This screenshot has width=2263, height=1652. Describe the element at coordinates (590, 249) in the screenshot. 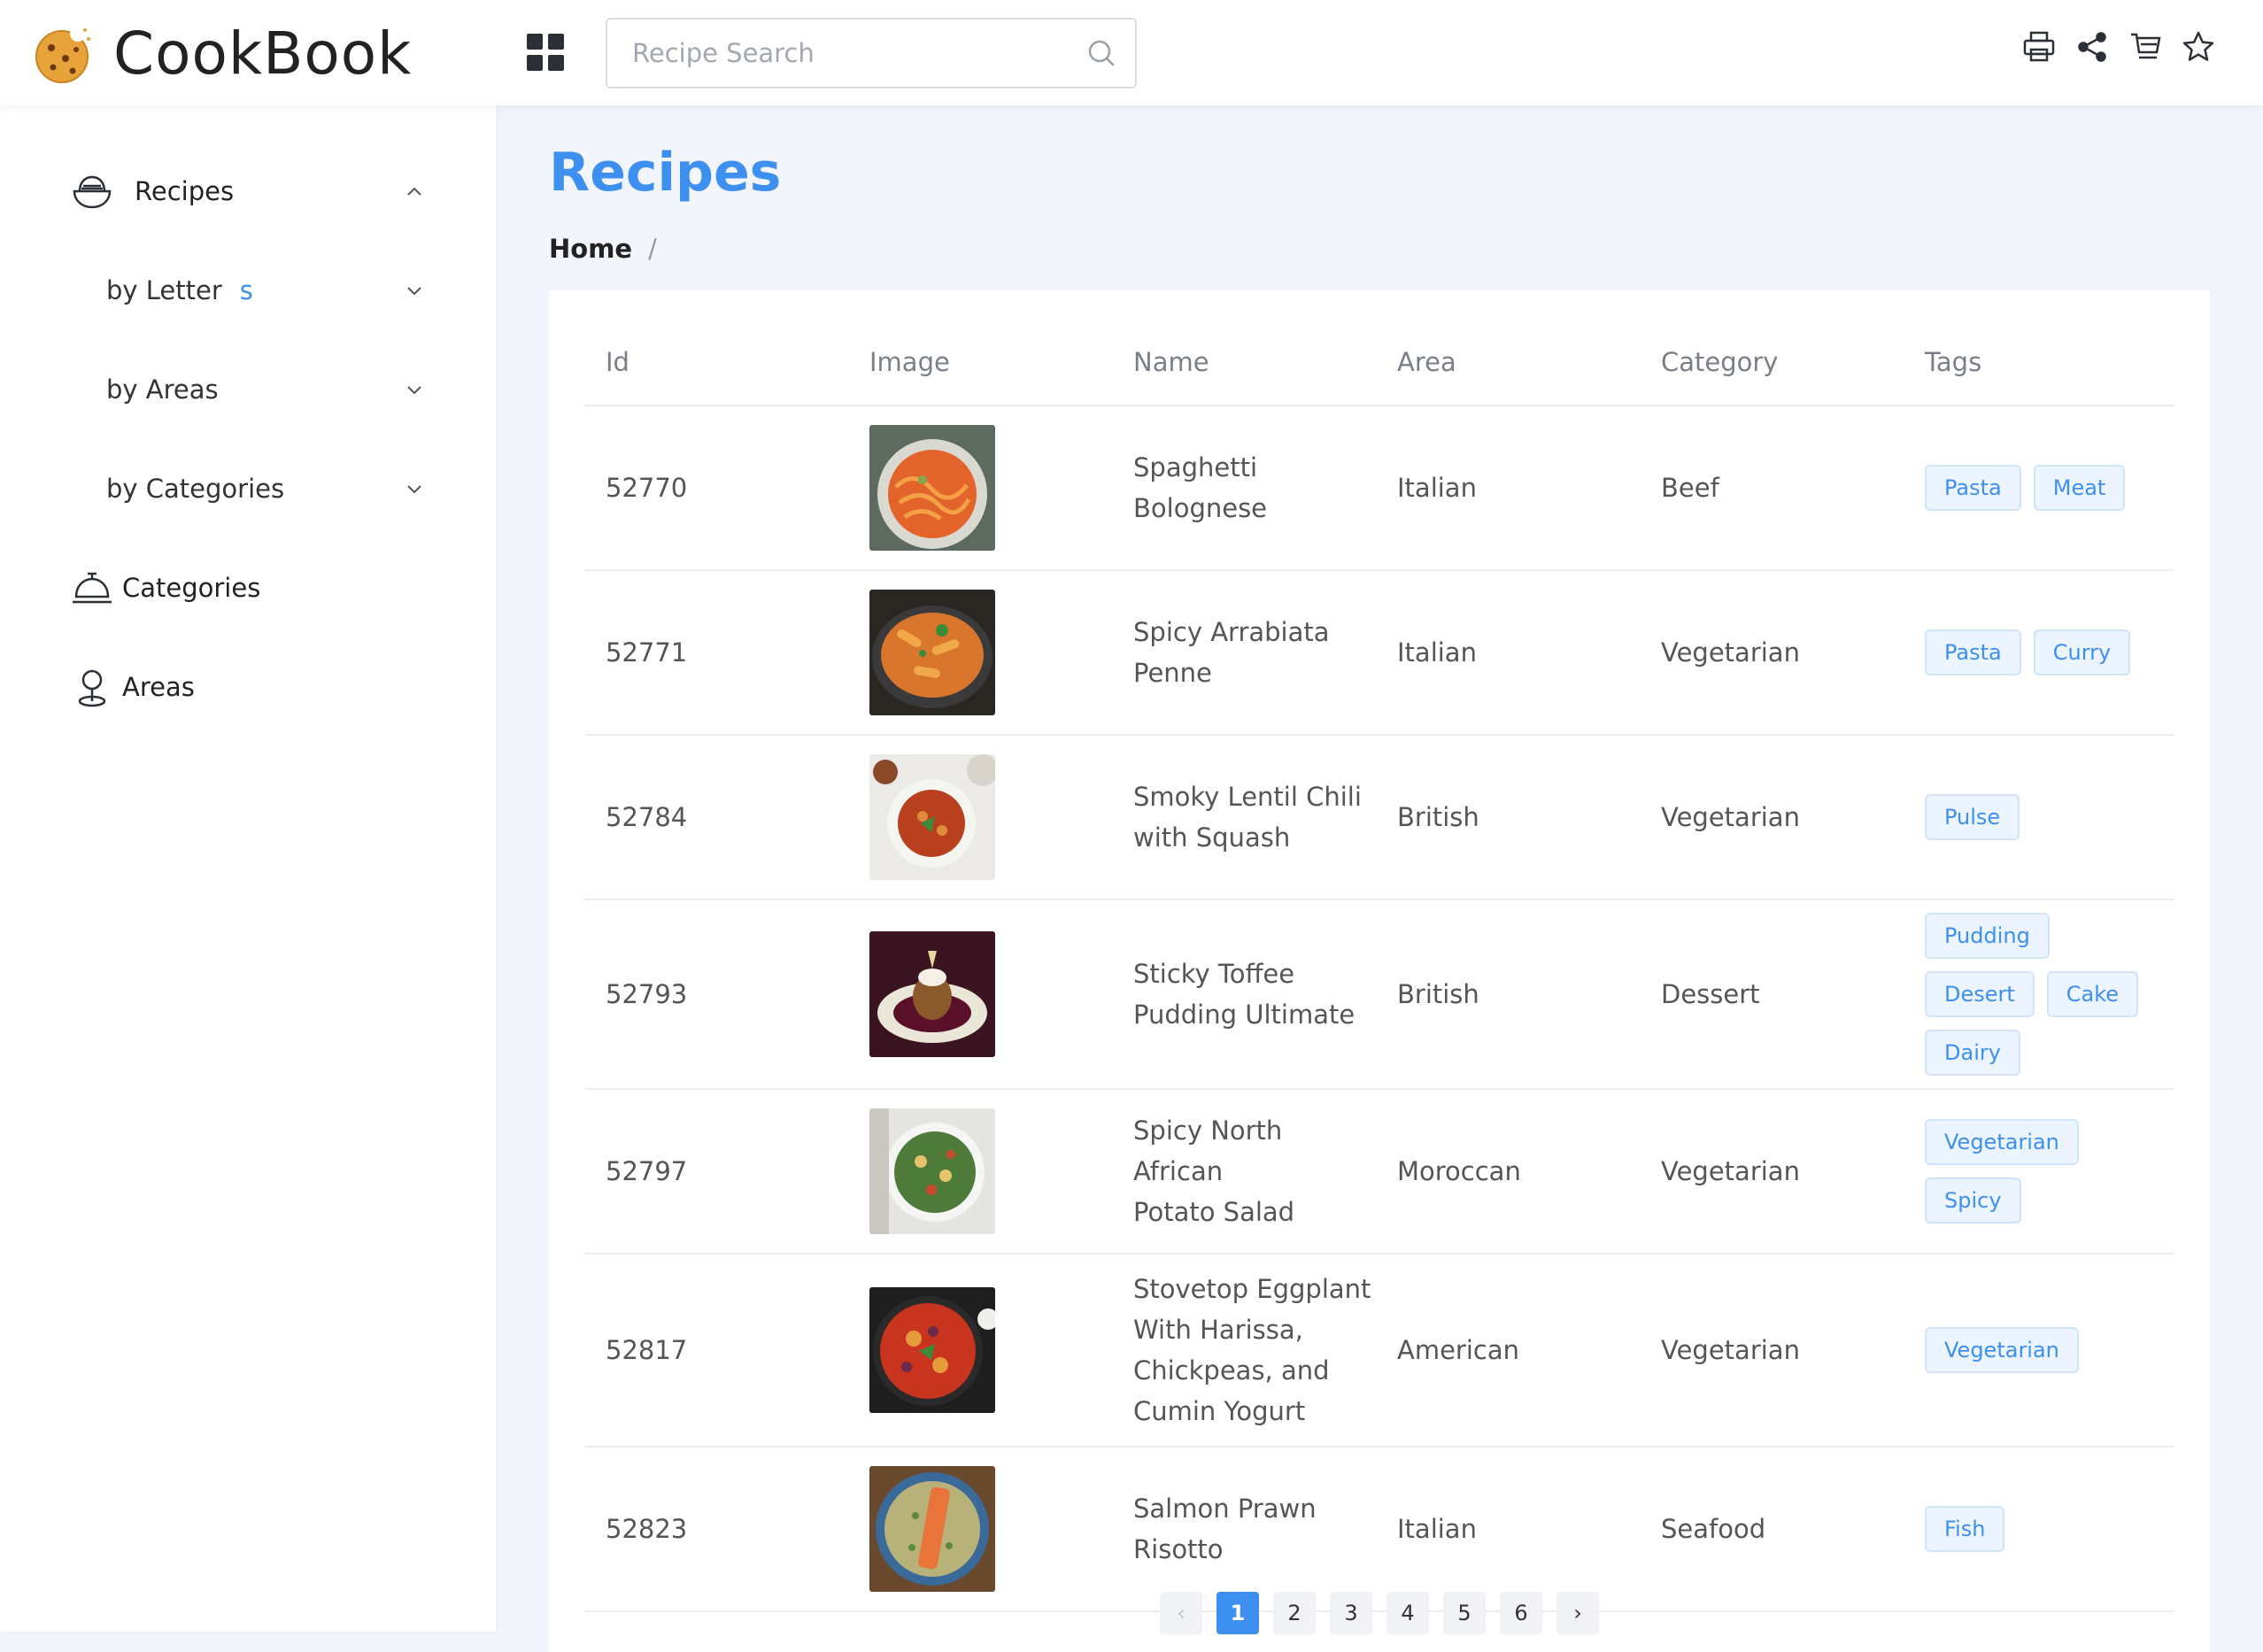

I see `breadcrumb-home: Home` at that location.